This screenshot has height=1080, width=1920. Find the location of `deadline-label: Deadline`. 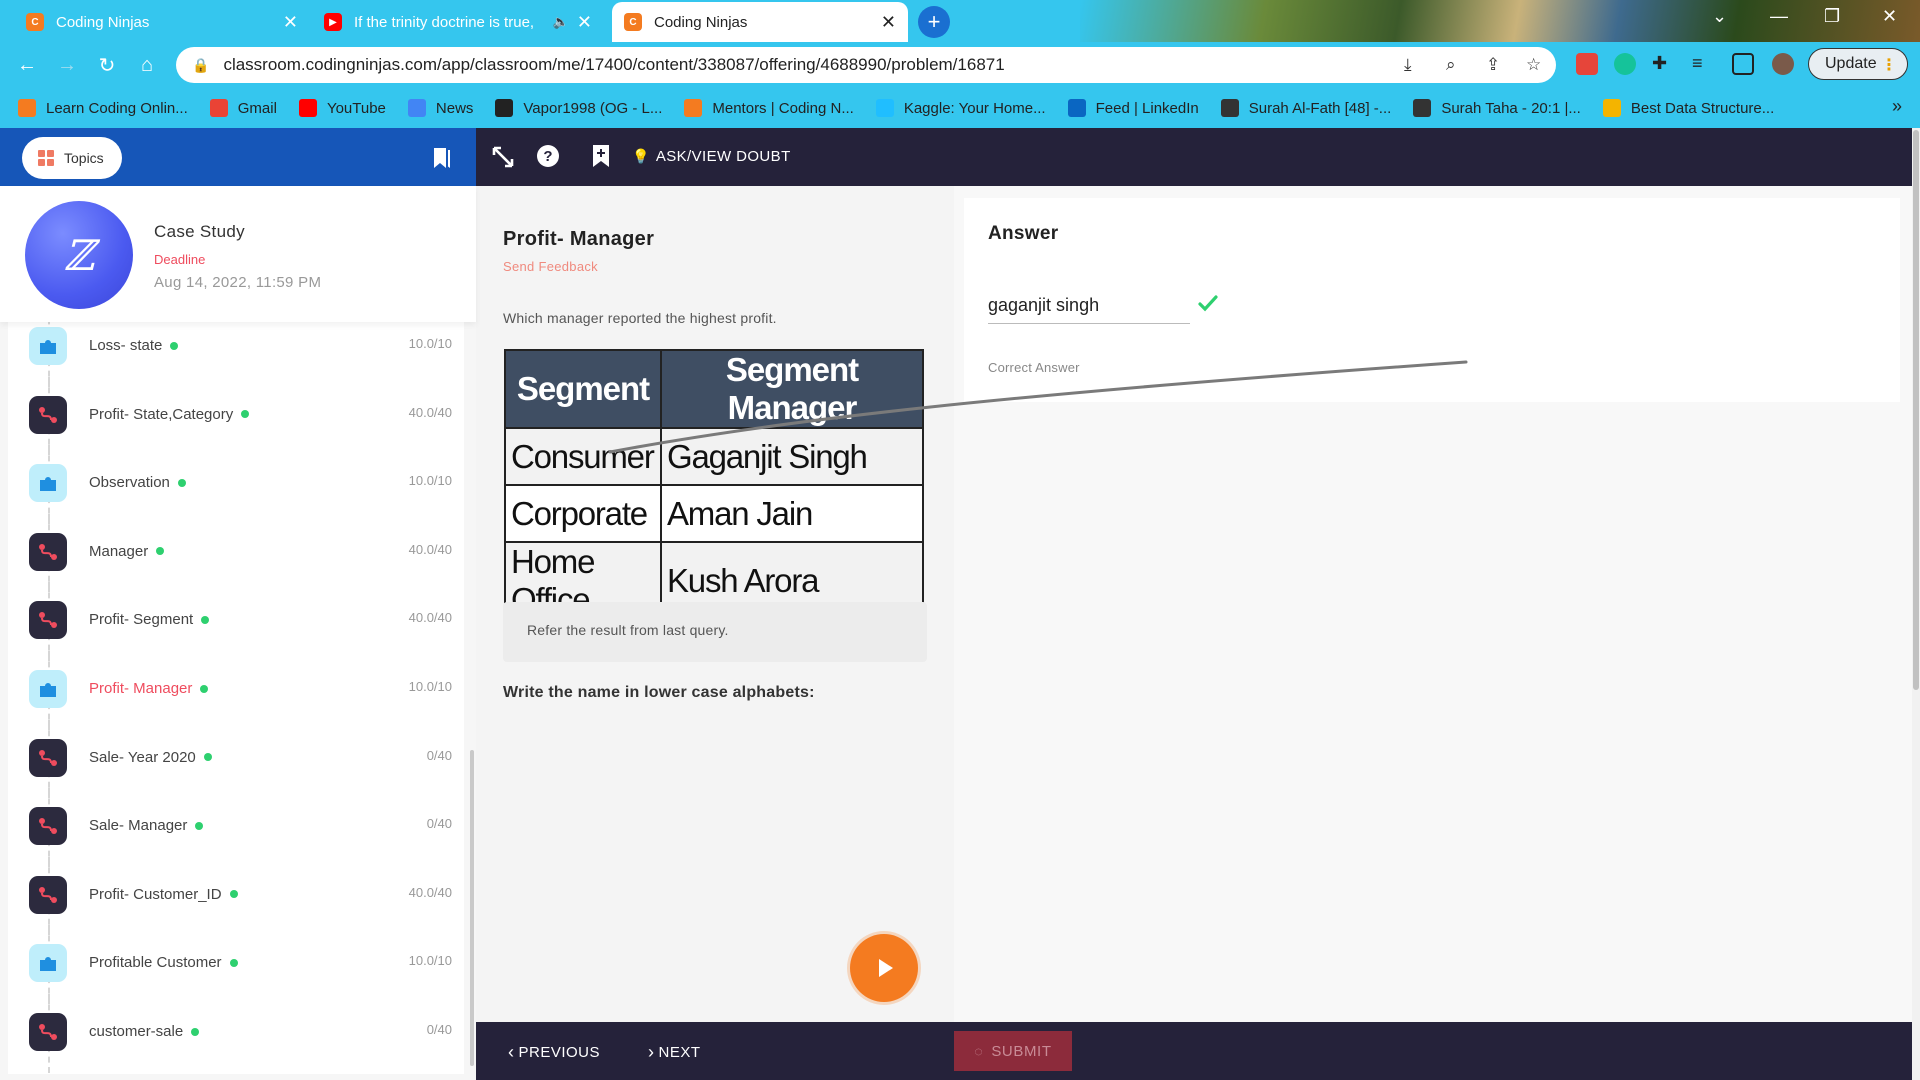

deadline-label: Deadline is located at coordinates (180, 259).